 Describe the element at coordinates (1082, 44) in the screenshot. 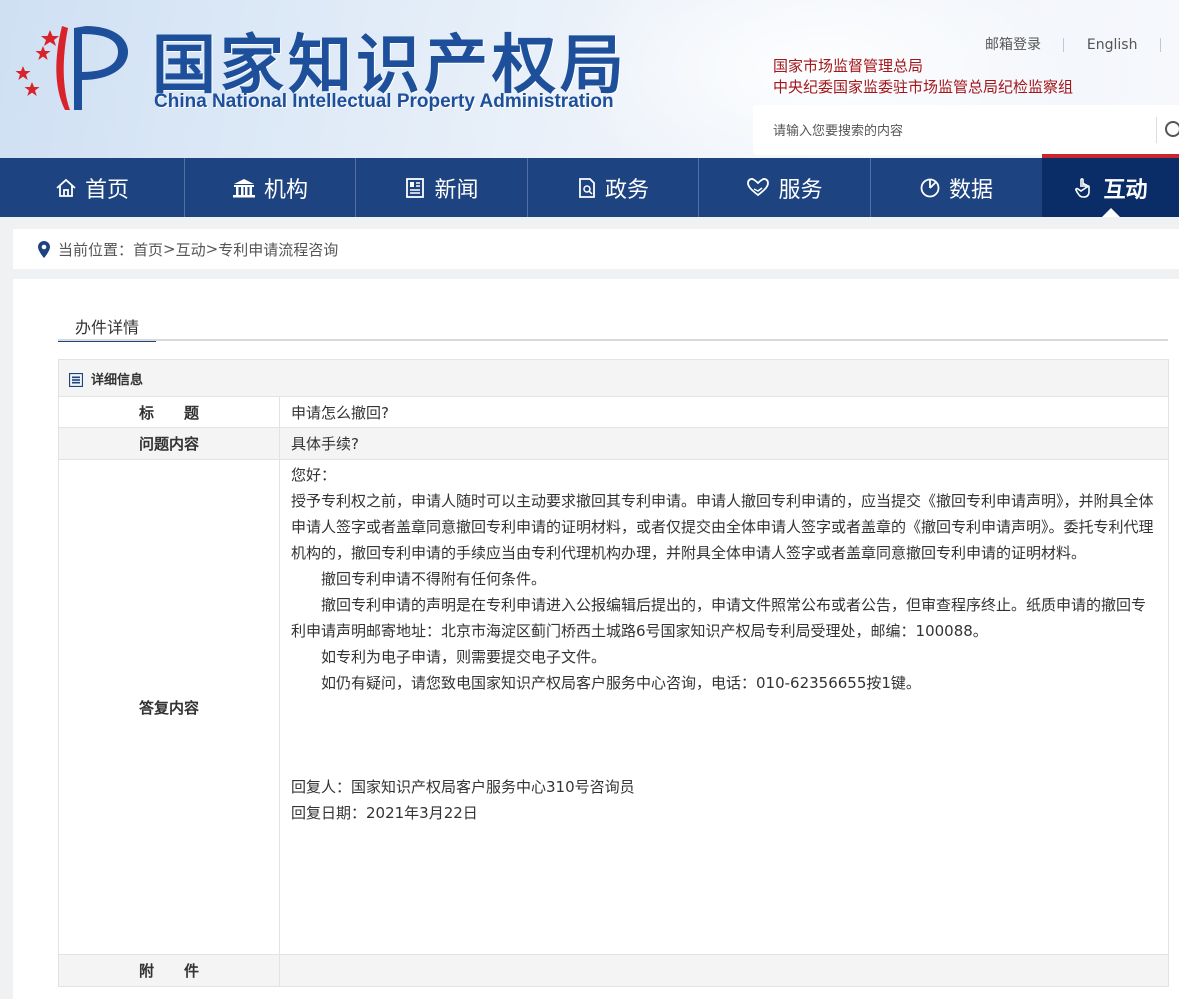

I see `top-links: 邮箱登录 English 无` at that location.